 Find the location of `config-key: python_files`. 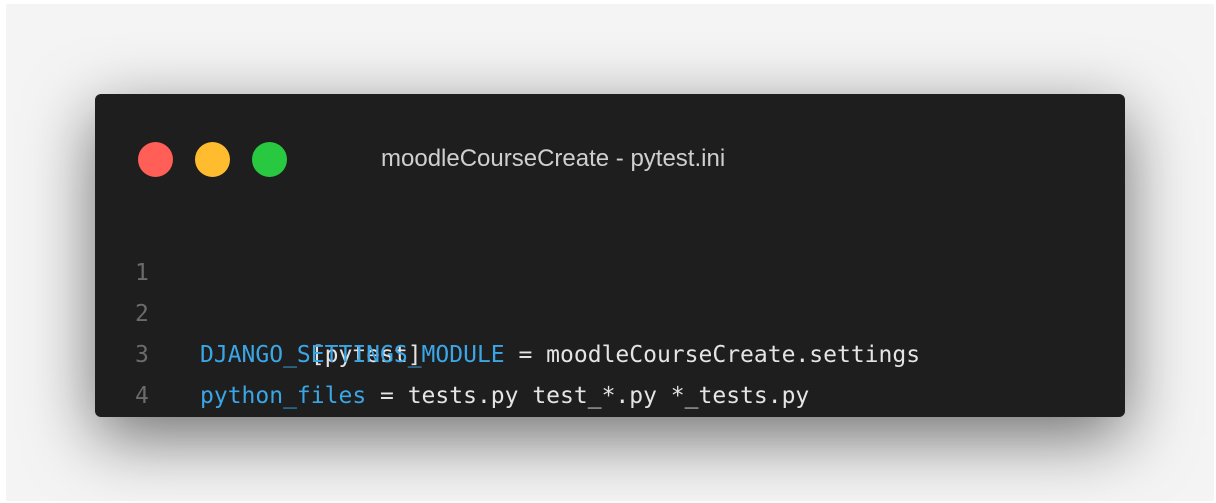

config-key: python_files is located at coordinates (283, 396).